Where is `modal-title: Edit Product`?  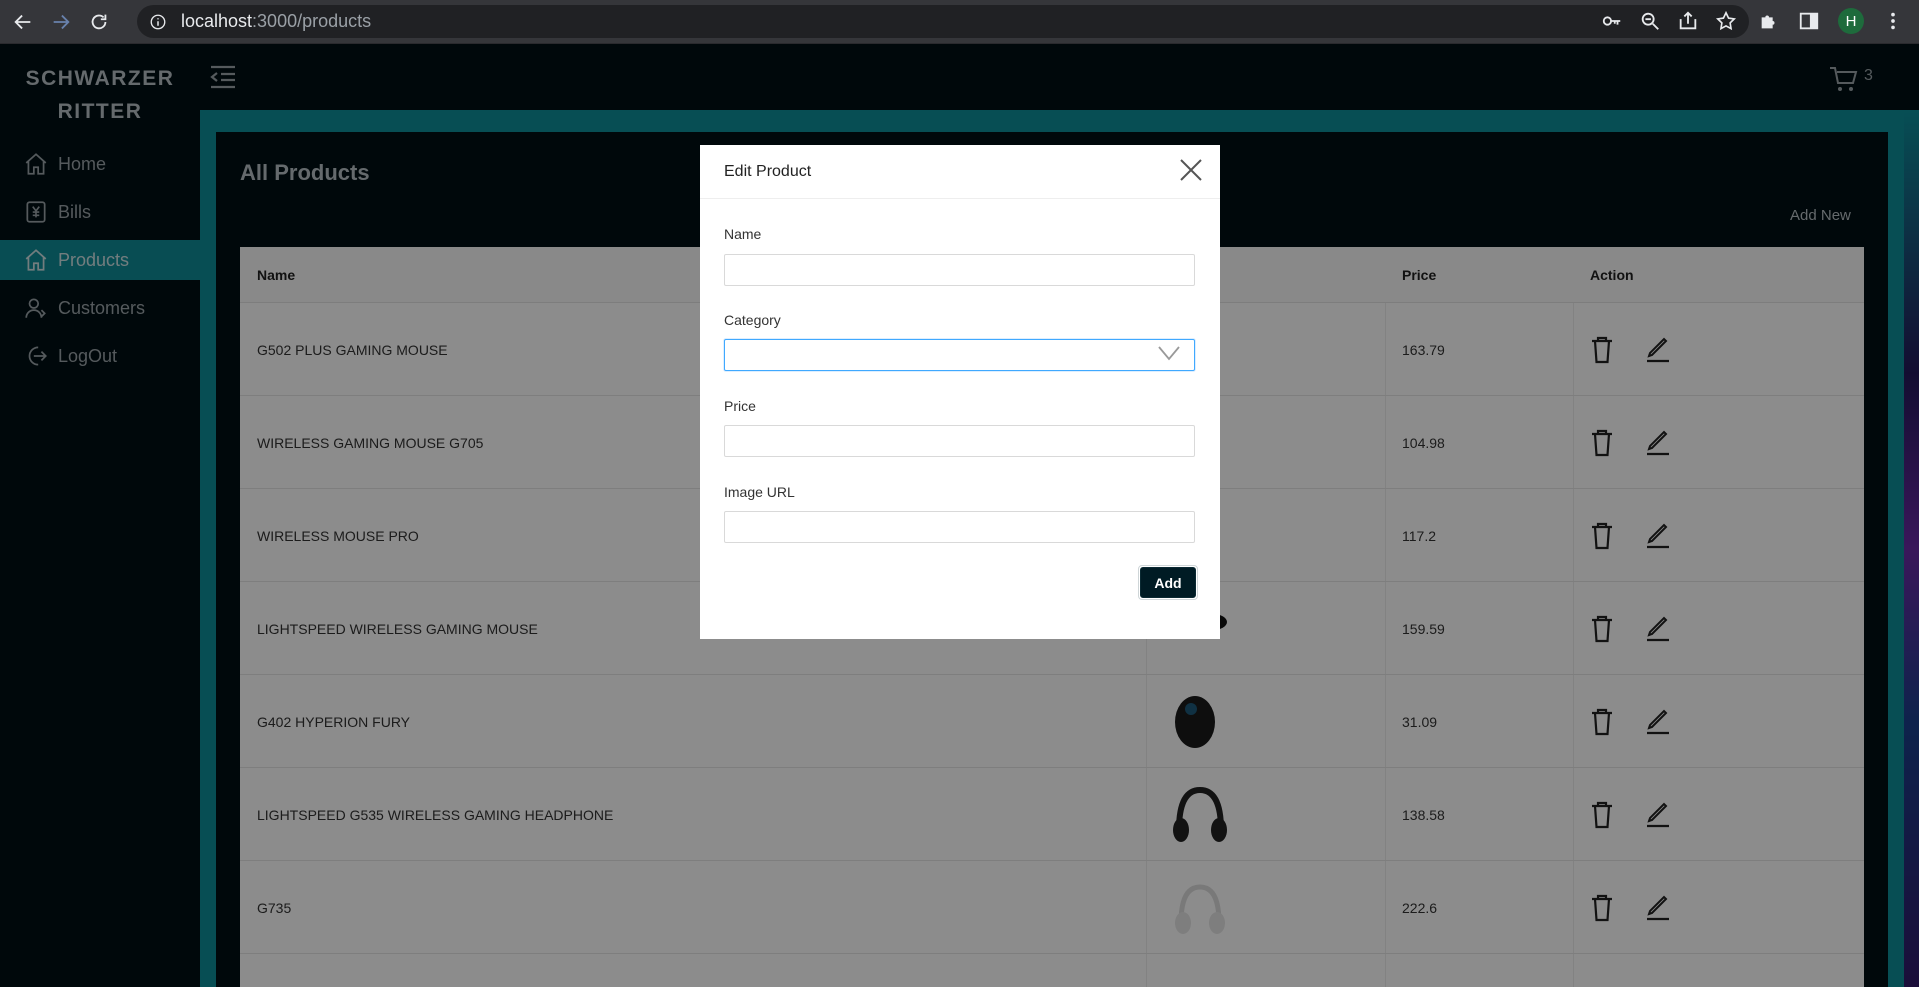 modal-title: Edit Product is located at coordinates (768, 171).